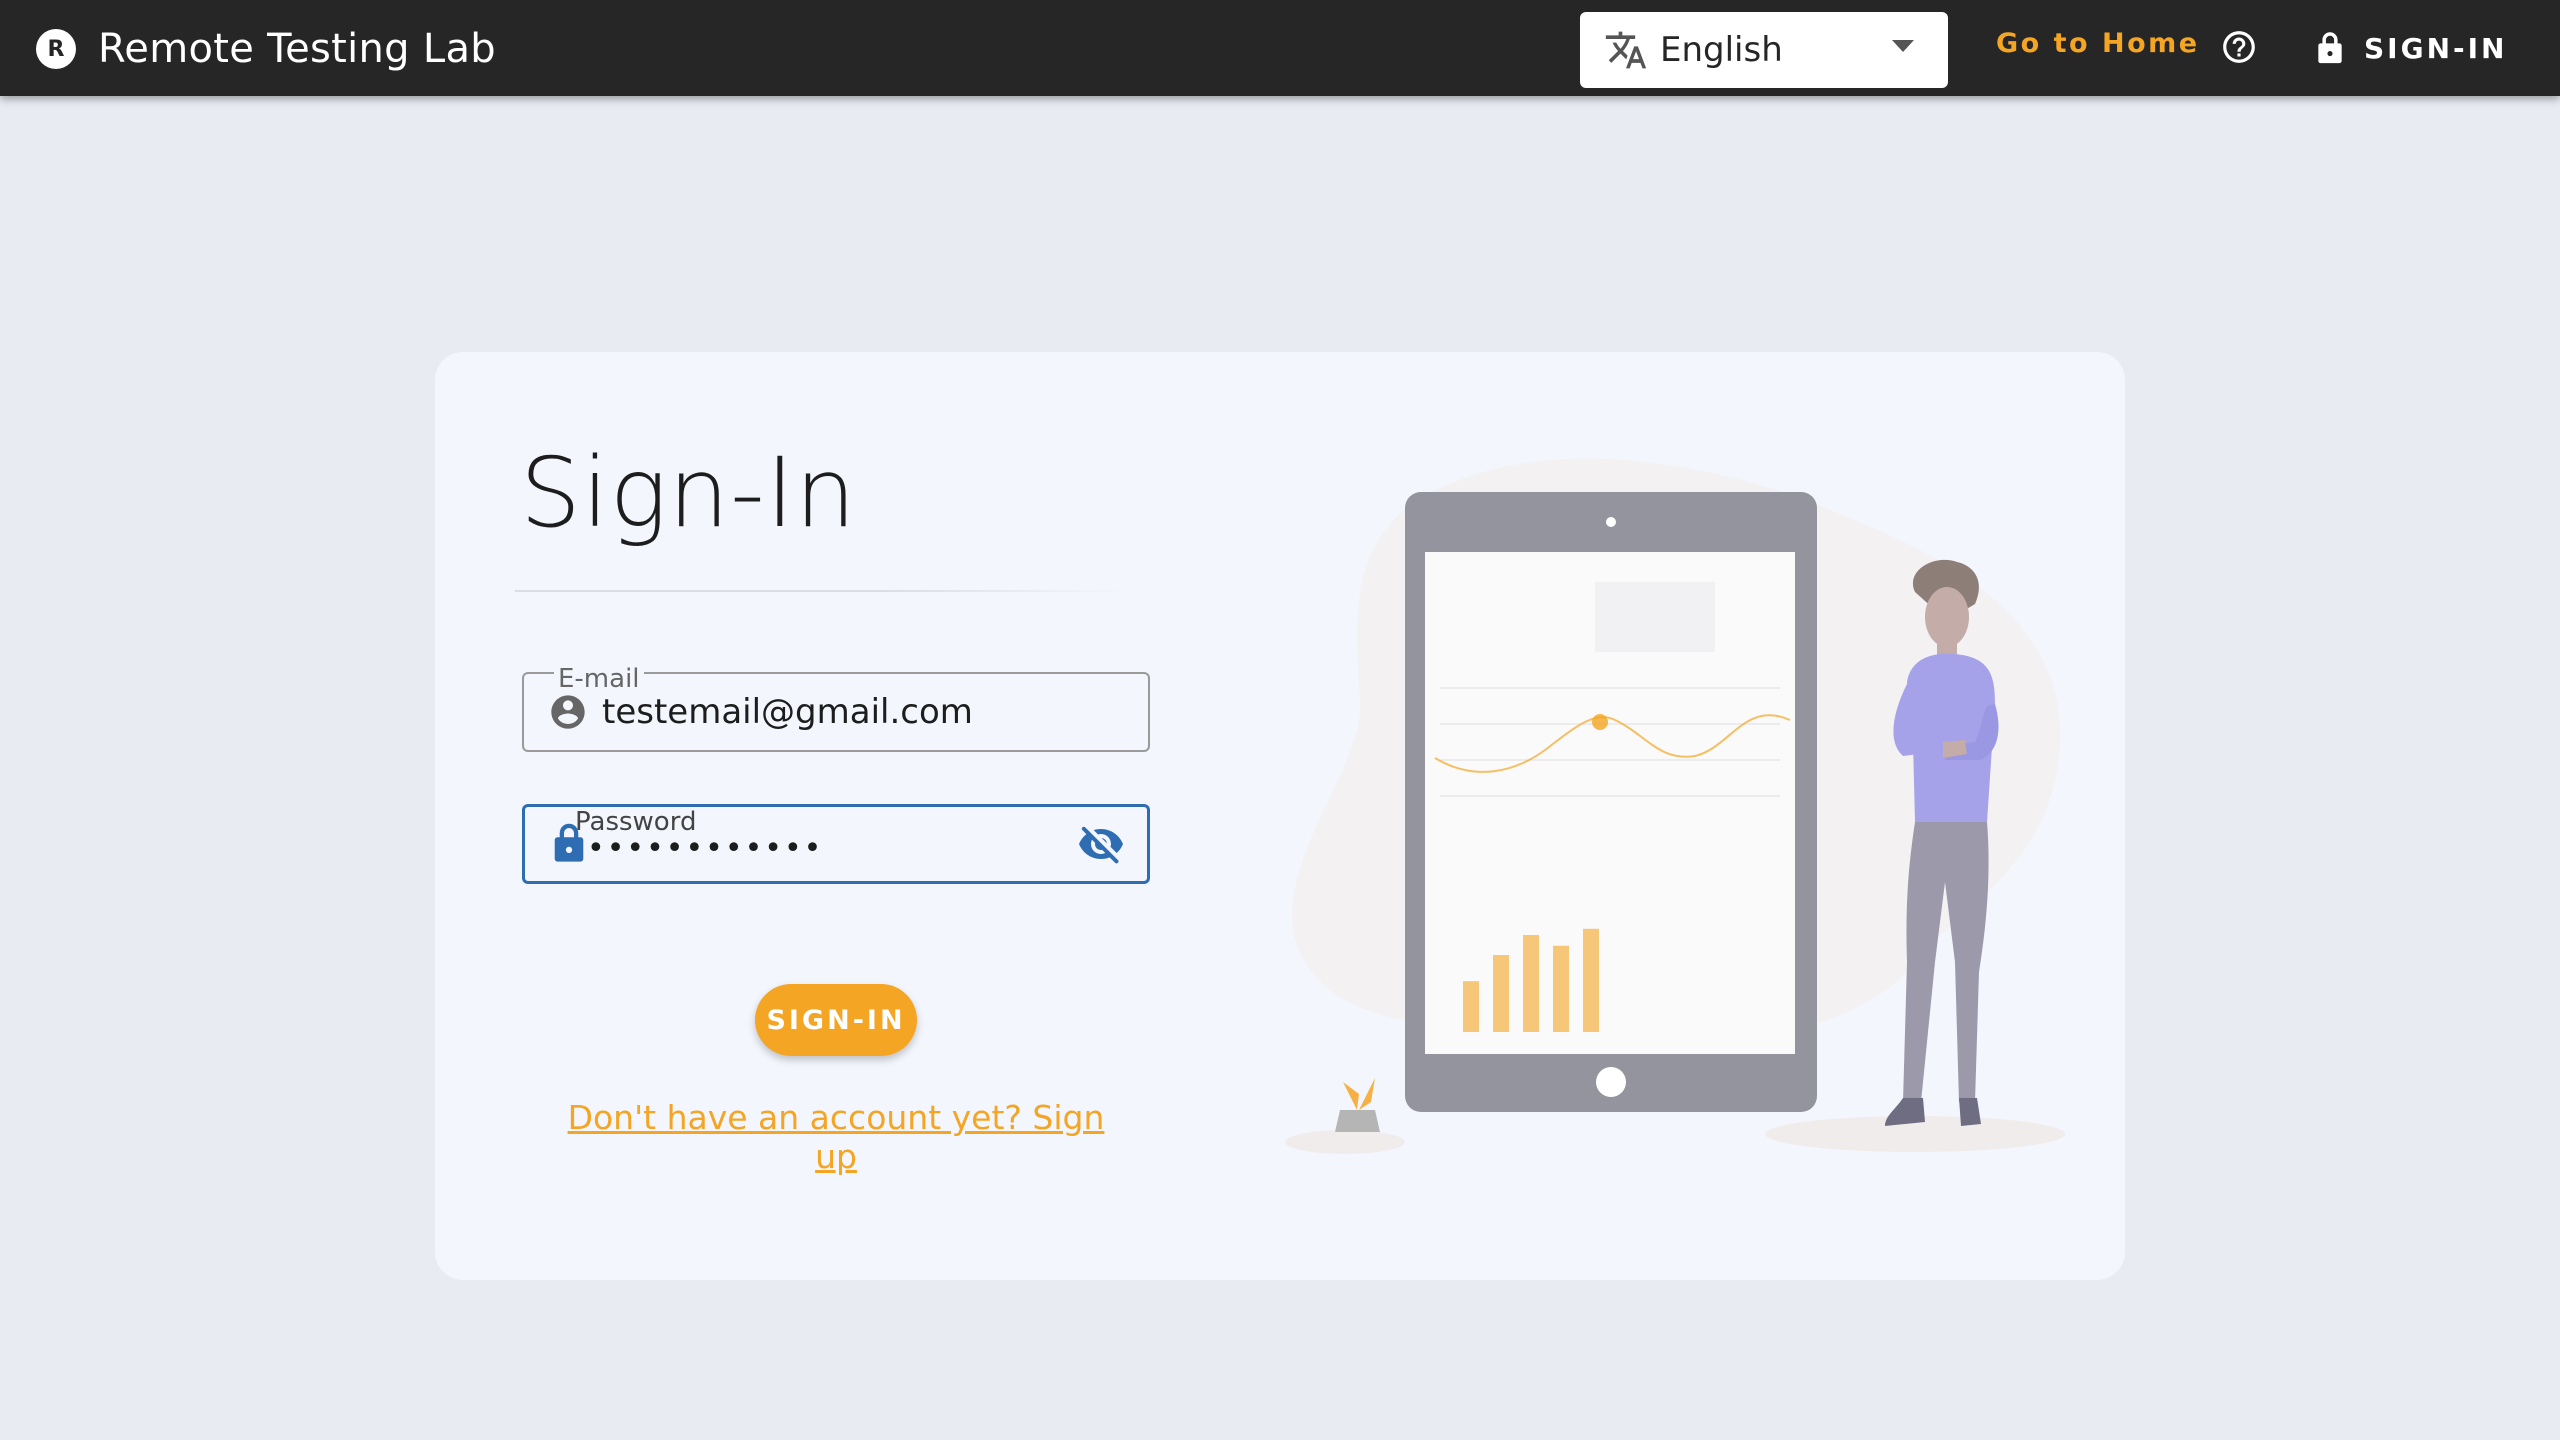  I want to click on brand-logo: R, so click(56, 49).